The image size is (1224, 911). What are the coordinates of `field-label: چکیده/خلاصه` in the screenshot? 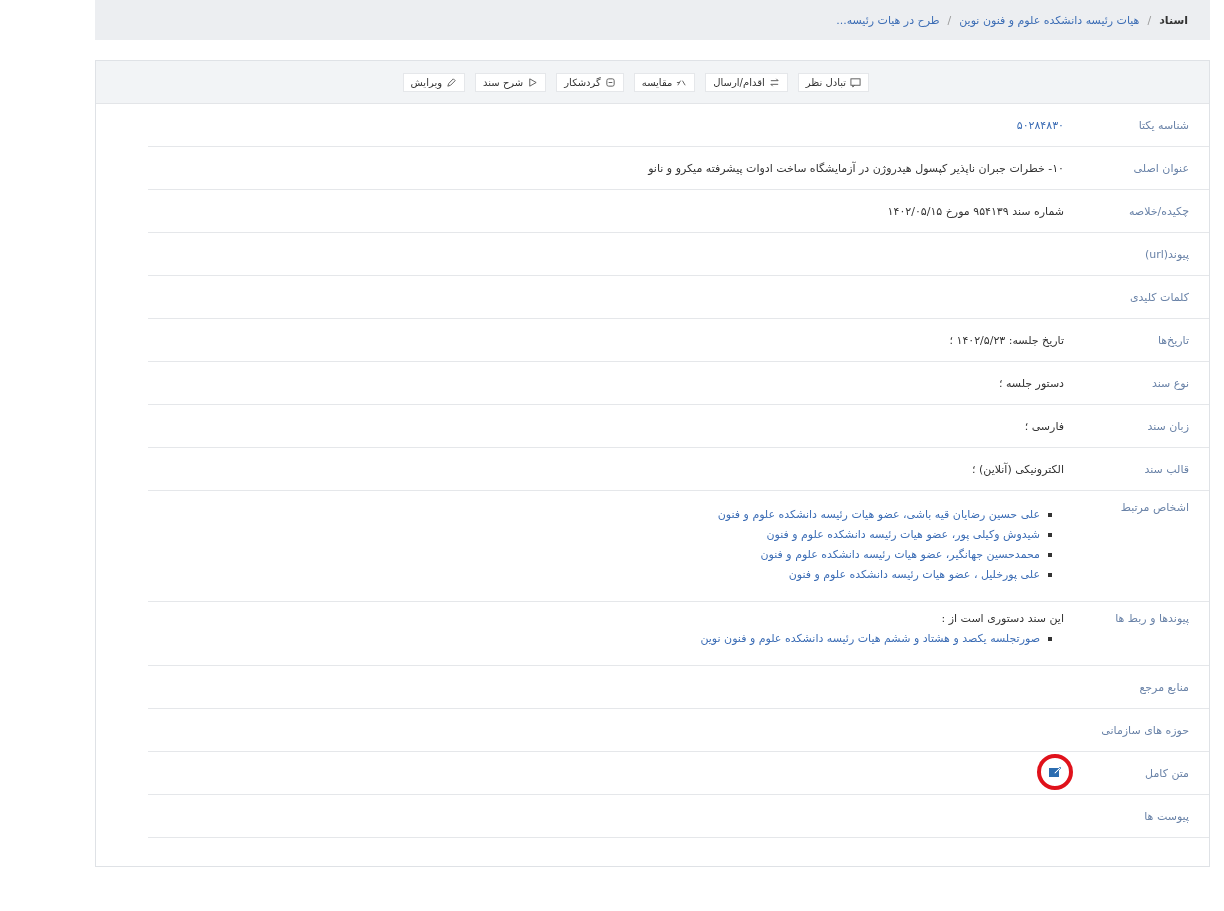 It's located at (1158, 211).